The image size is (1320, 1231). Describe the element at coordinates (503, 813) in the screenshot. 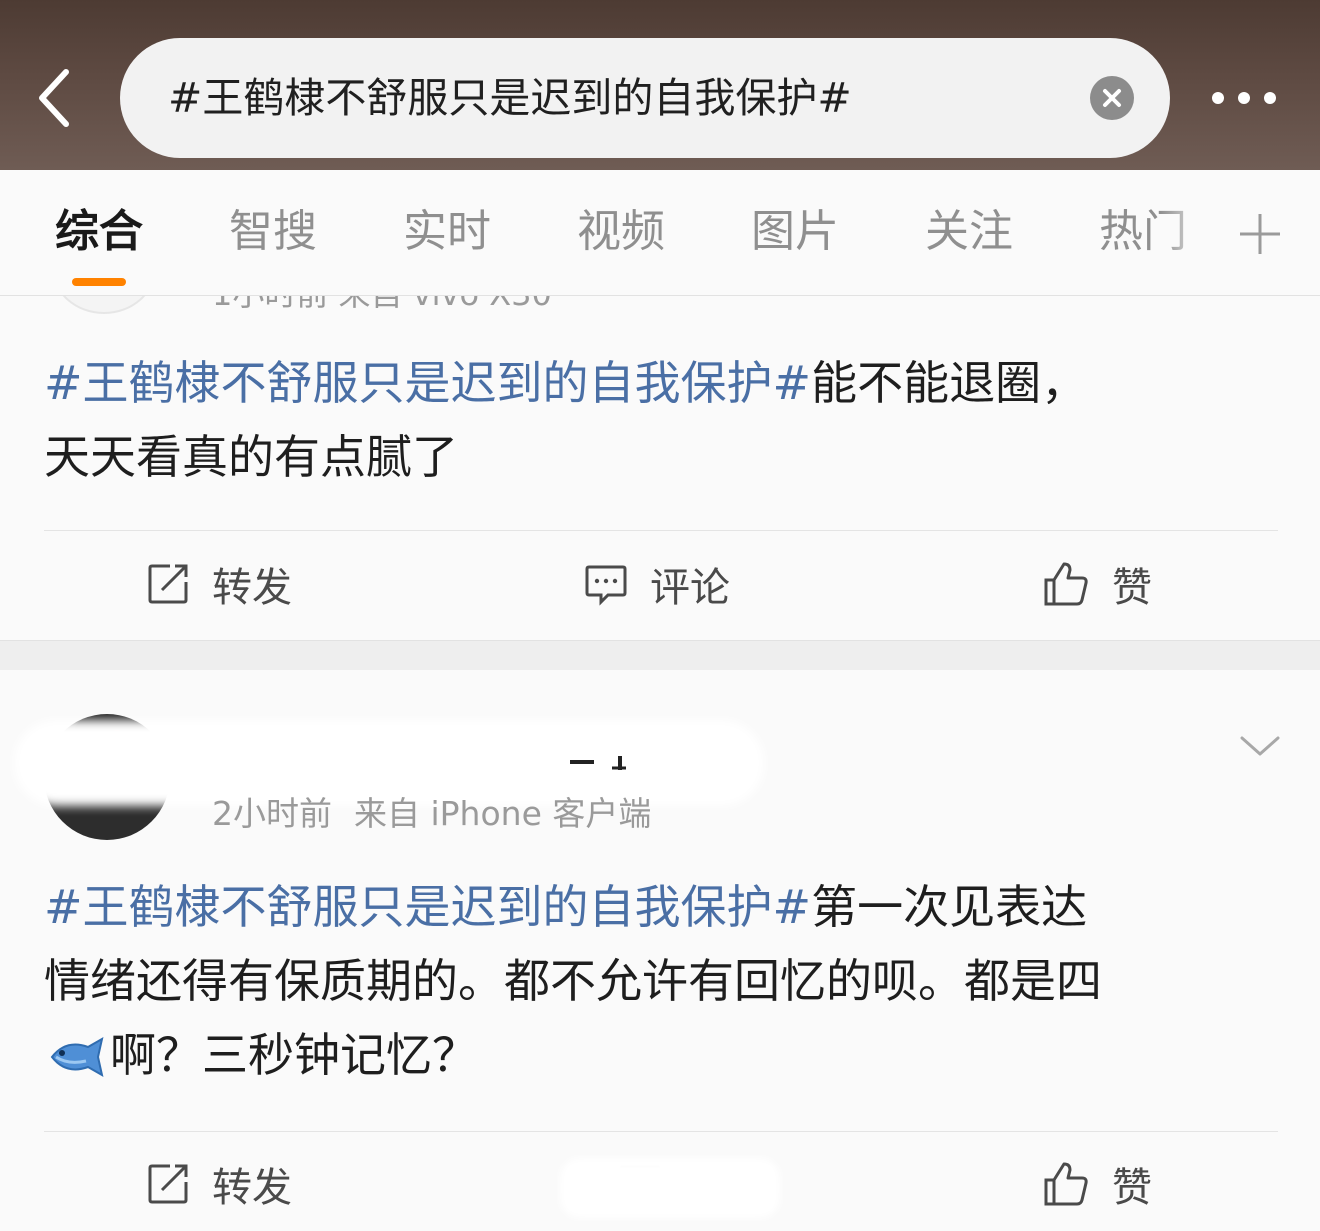

I see `post-source: 来自 iPhone 客户端` at that location.